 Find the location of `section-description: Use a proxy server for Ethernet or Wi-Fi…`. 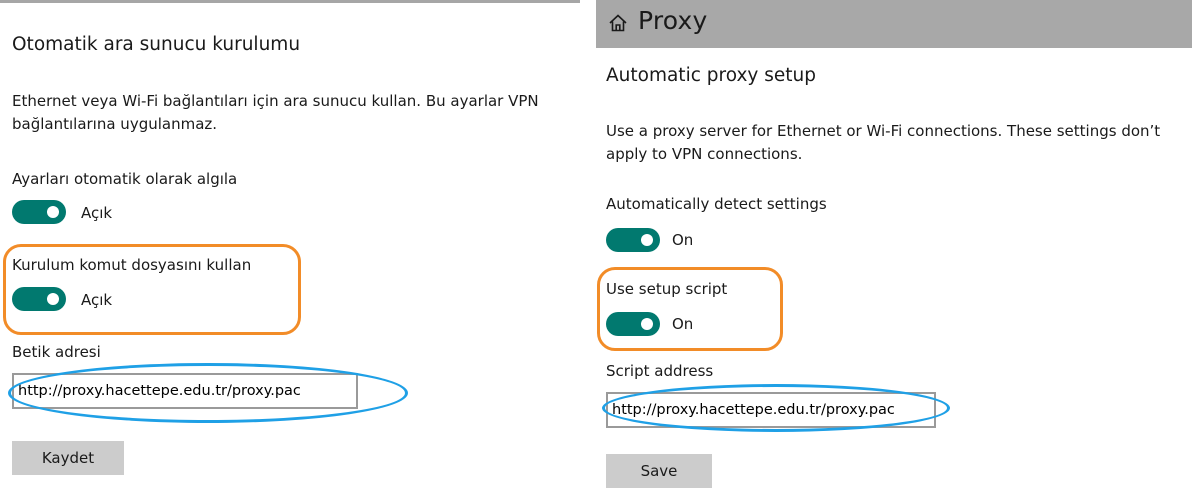

section-description: Use a proxy server for Ethernet or Wi-Fi… is located at coordinates (883, 142).